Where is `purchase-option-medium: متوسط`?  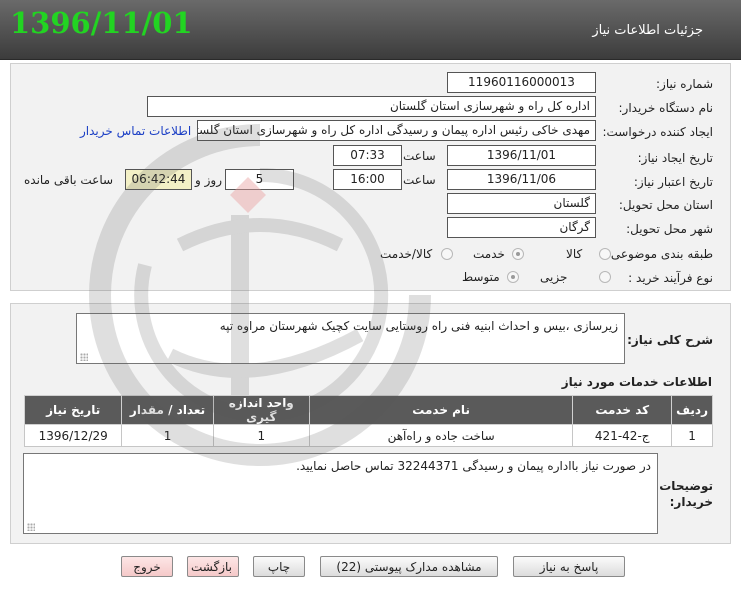 purchase-option-medium: متوسط is located at coordinates (481, 277).